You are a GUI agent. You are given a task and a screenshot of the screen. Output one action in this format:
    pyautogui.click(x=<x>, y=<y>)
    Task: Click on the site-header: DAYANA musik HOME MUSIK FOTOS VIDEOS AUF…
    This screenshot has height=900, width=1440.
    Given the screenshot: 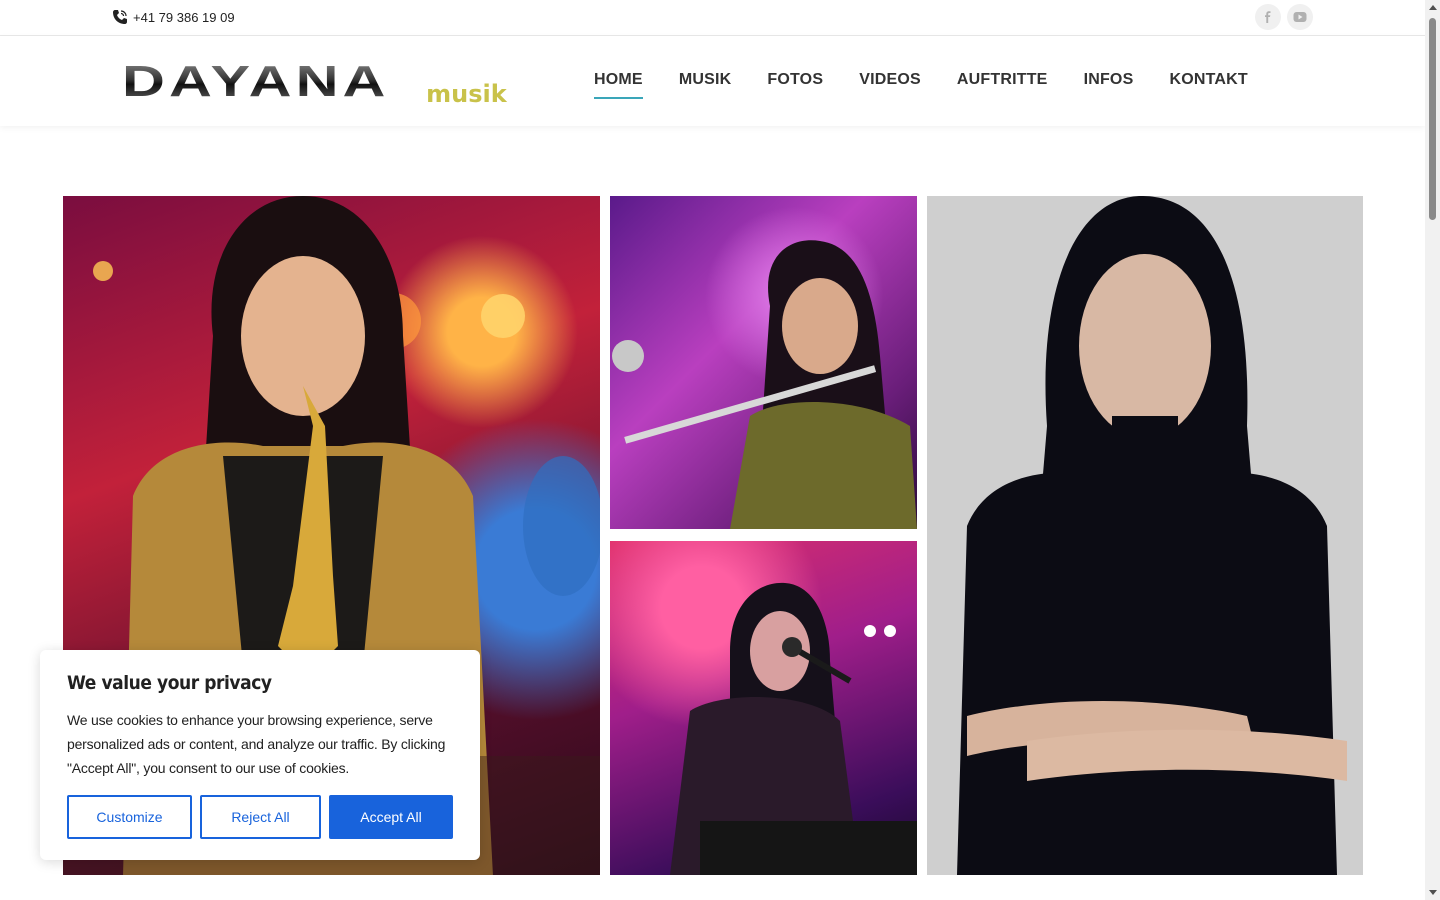 What is the action you would take?
    pyautogui.click(x=712, y=81)
    